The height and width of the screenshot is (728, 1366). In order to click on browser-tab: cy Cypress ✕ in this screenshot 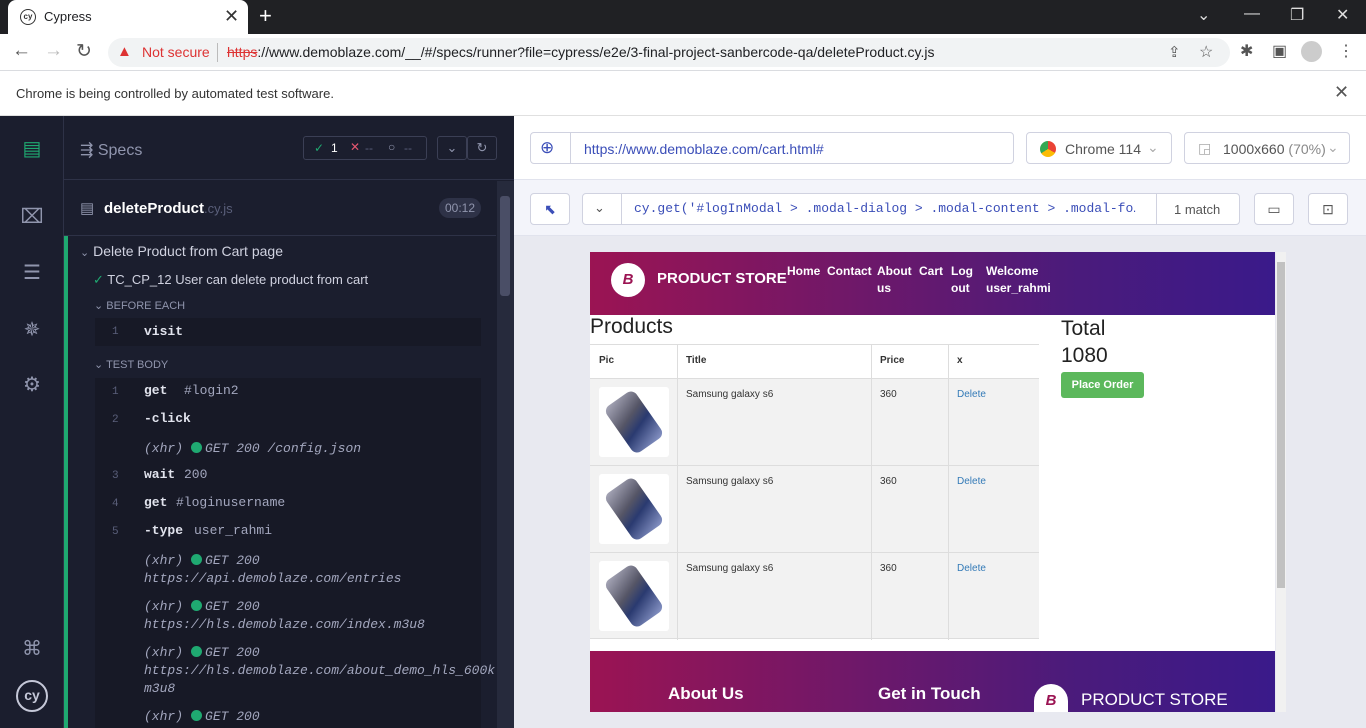, I will do `click(128, 17)`.